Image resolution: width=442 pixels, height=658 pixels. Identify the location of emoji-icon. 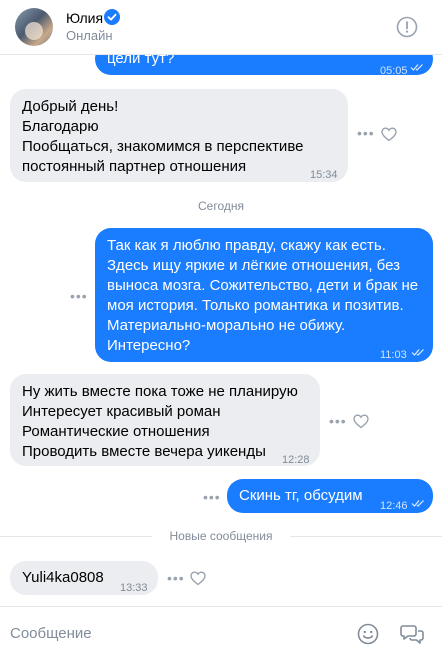
(368, 634).